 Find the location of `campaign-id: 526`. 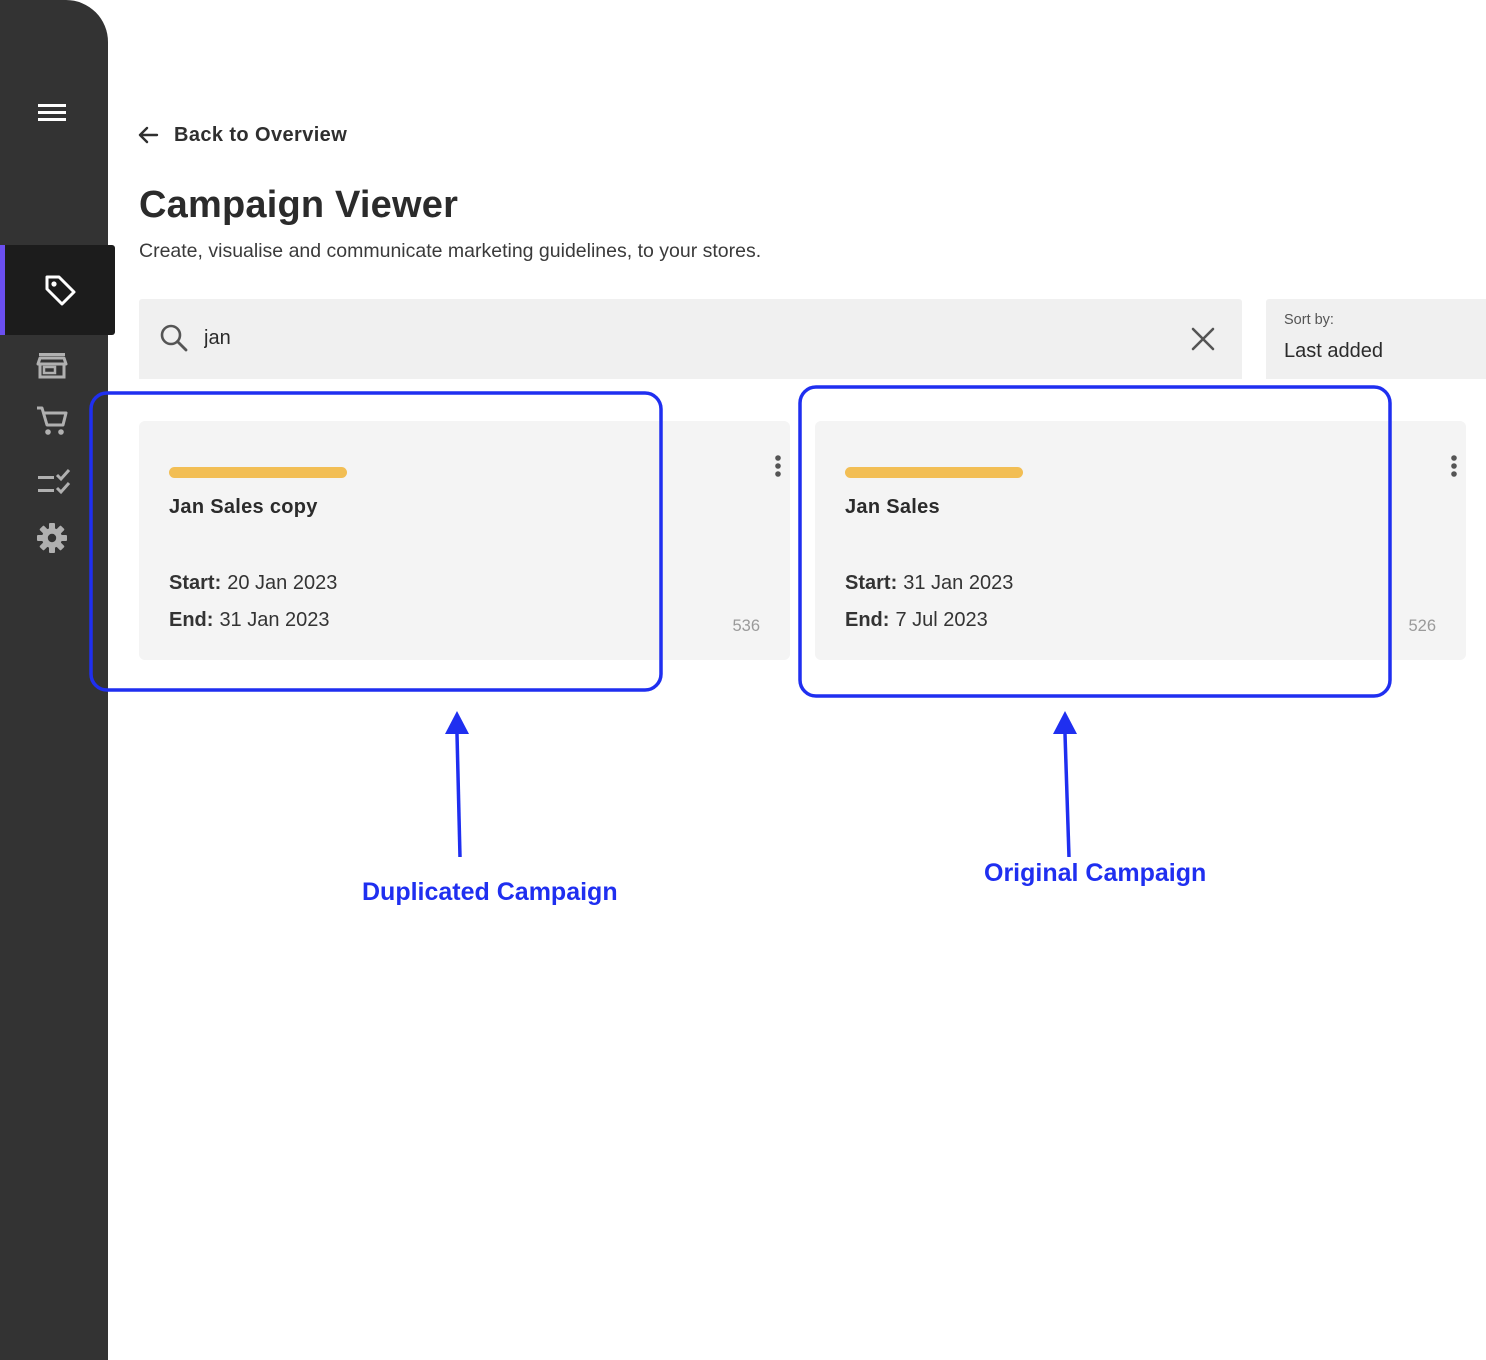

campaign-id: 526 is located at coordinates (1422, 626).